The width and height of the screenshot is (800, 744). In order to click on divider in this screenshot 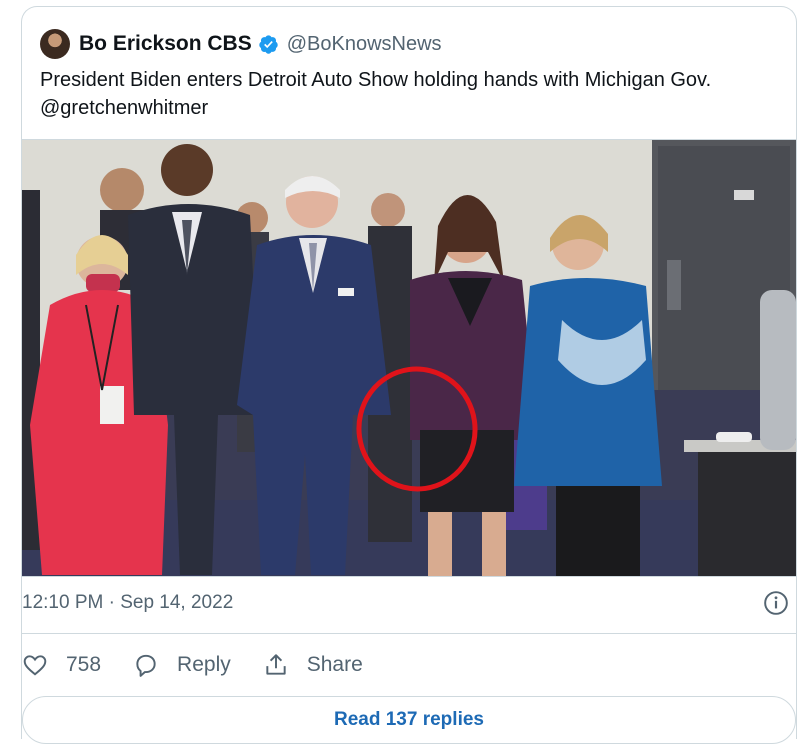, I will do `click(409, 633)`.